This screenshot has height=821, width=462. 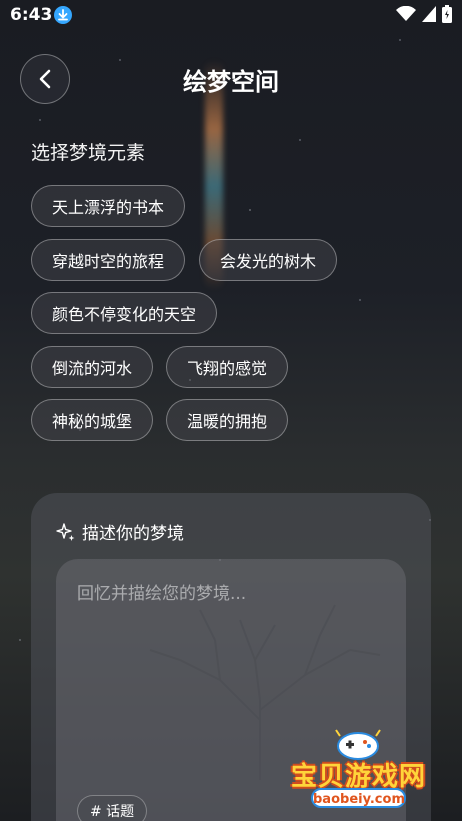 I want to click on sparkle-icon, so click(x=65, y=531).